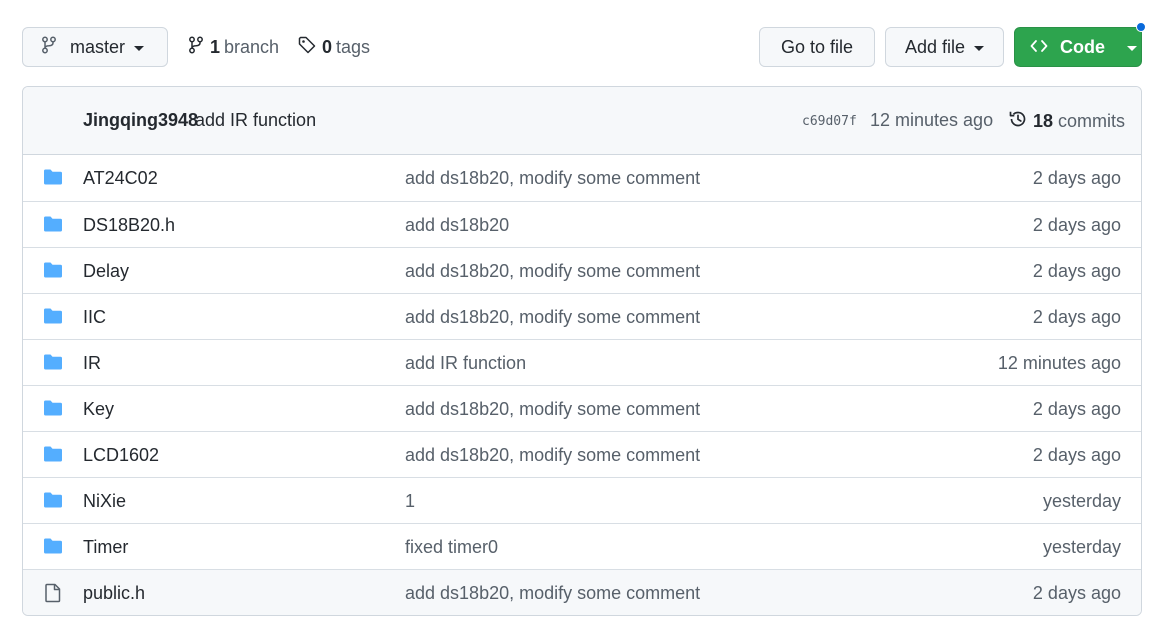 The image size is (1158, 634). What do you see at coordinates (1043, 121) in the screenshot?
I see `commit-count: 18` at bounding box center [1043, 121].